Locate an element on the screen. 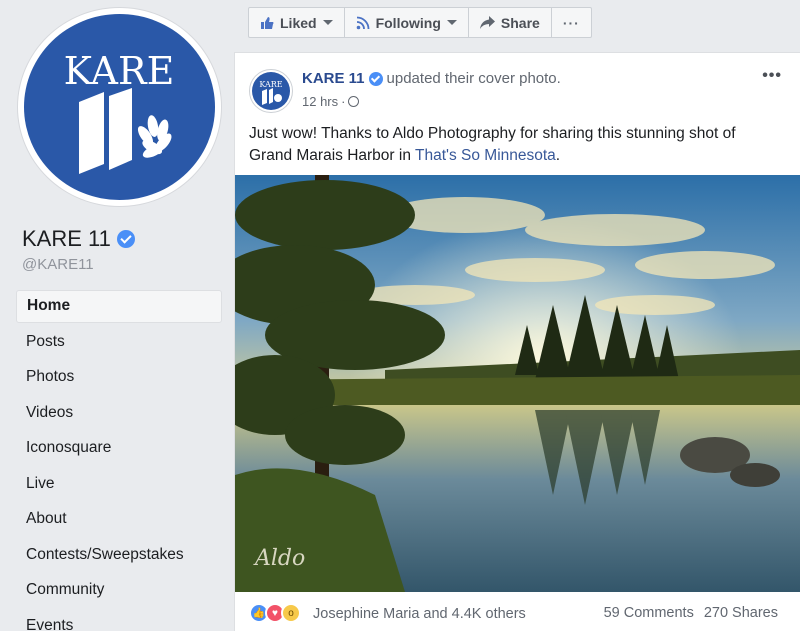  more-options-button: ··· is located at coordinates (571, 22).